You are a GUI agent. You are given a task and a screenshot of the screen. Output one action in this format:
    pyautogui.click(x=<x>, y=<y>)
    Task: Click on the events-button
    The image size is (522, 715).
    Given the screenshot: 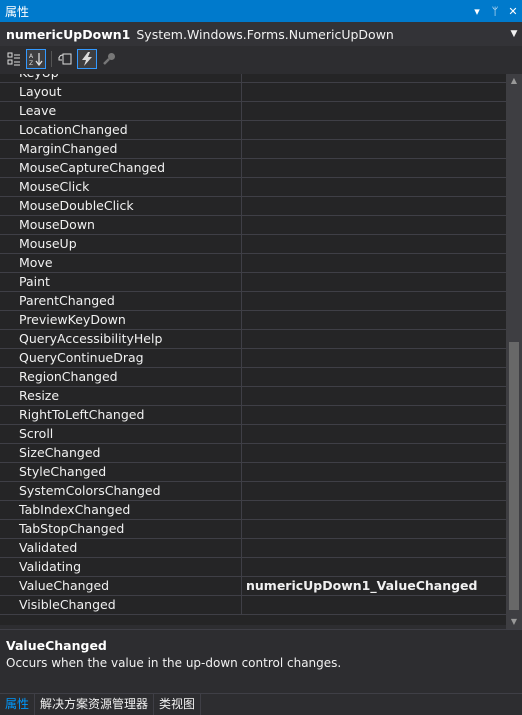 What is the action you would take?
    pyautogui.click(x=87, y=59)
    